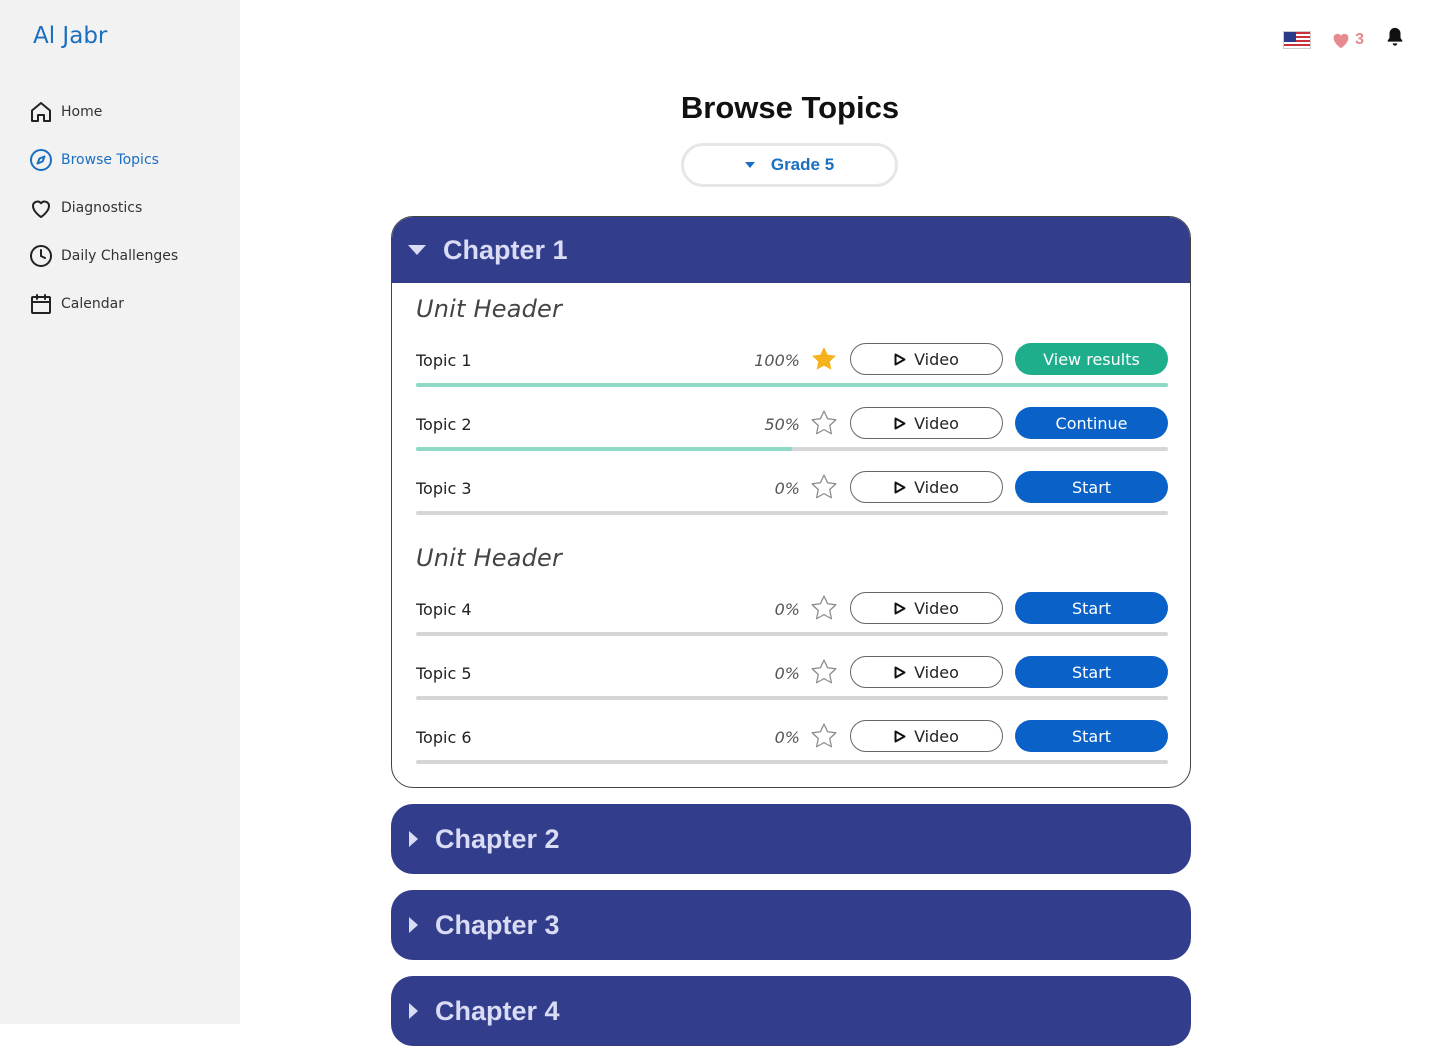 The width and height of the screenshot is (1440, 1046). I want to click on sidebar-item-browse-topics: Browse Topics, so click(103, 160).